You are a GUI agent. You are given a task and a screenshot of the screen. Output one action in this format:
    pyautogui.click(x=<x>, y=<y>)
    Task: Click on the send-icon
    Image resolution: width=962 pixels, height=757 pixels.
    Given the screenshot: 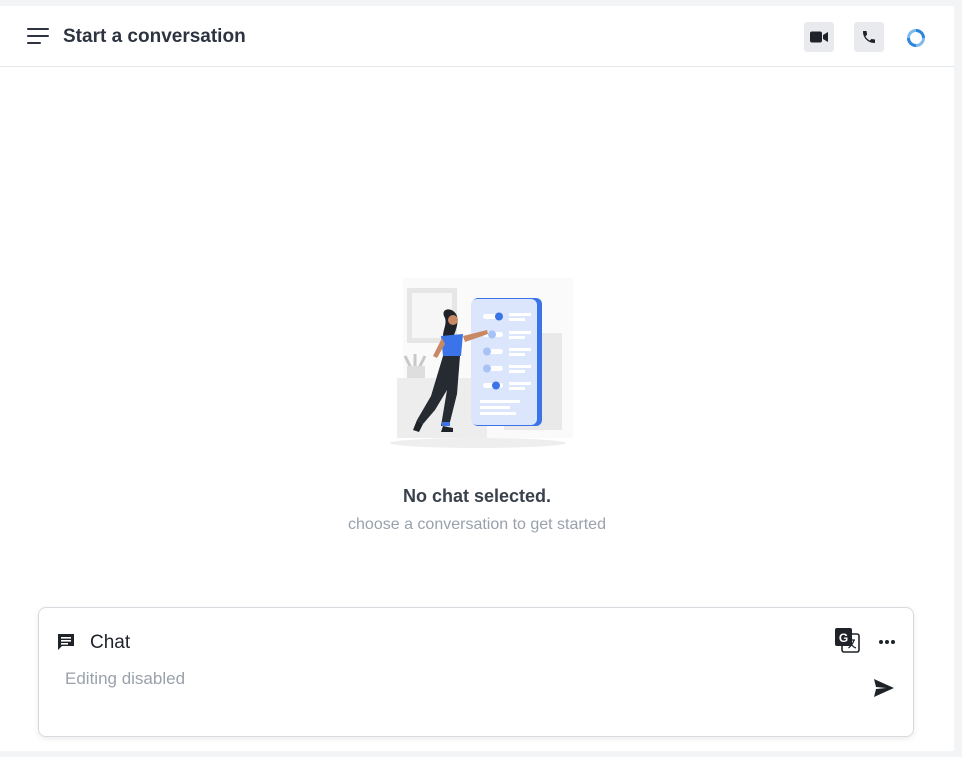 What is the action you would take?
    pyautogui.click(x=884, y=688)
    